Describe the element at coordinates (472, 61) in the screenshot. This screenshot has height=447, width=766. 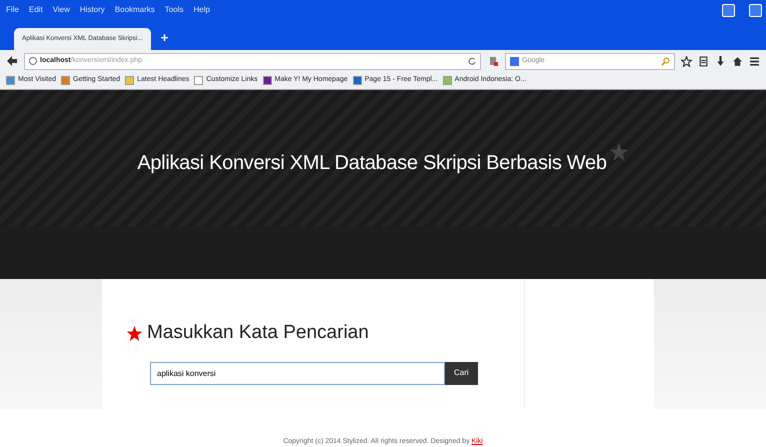
I see `refresh-icon` at that location.